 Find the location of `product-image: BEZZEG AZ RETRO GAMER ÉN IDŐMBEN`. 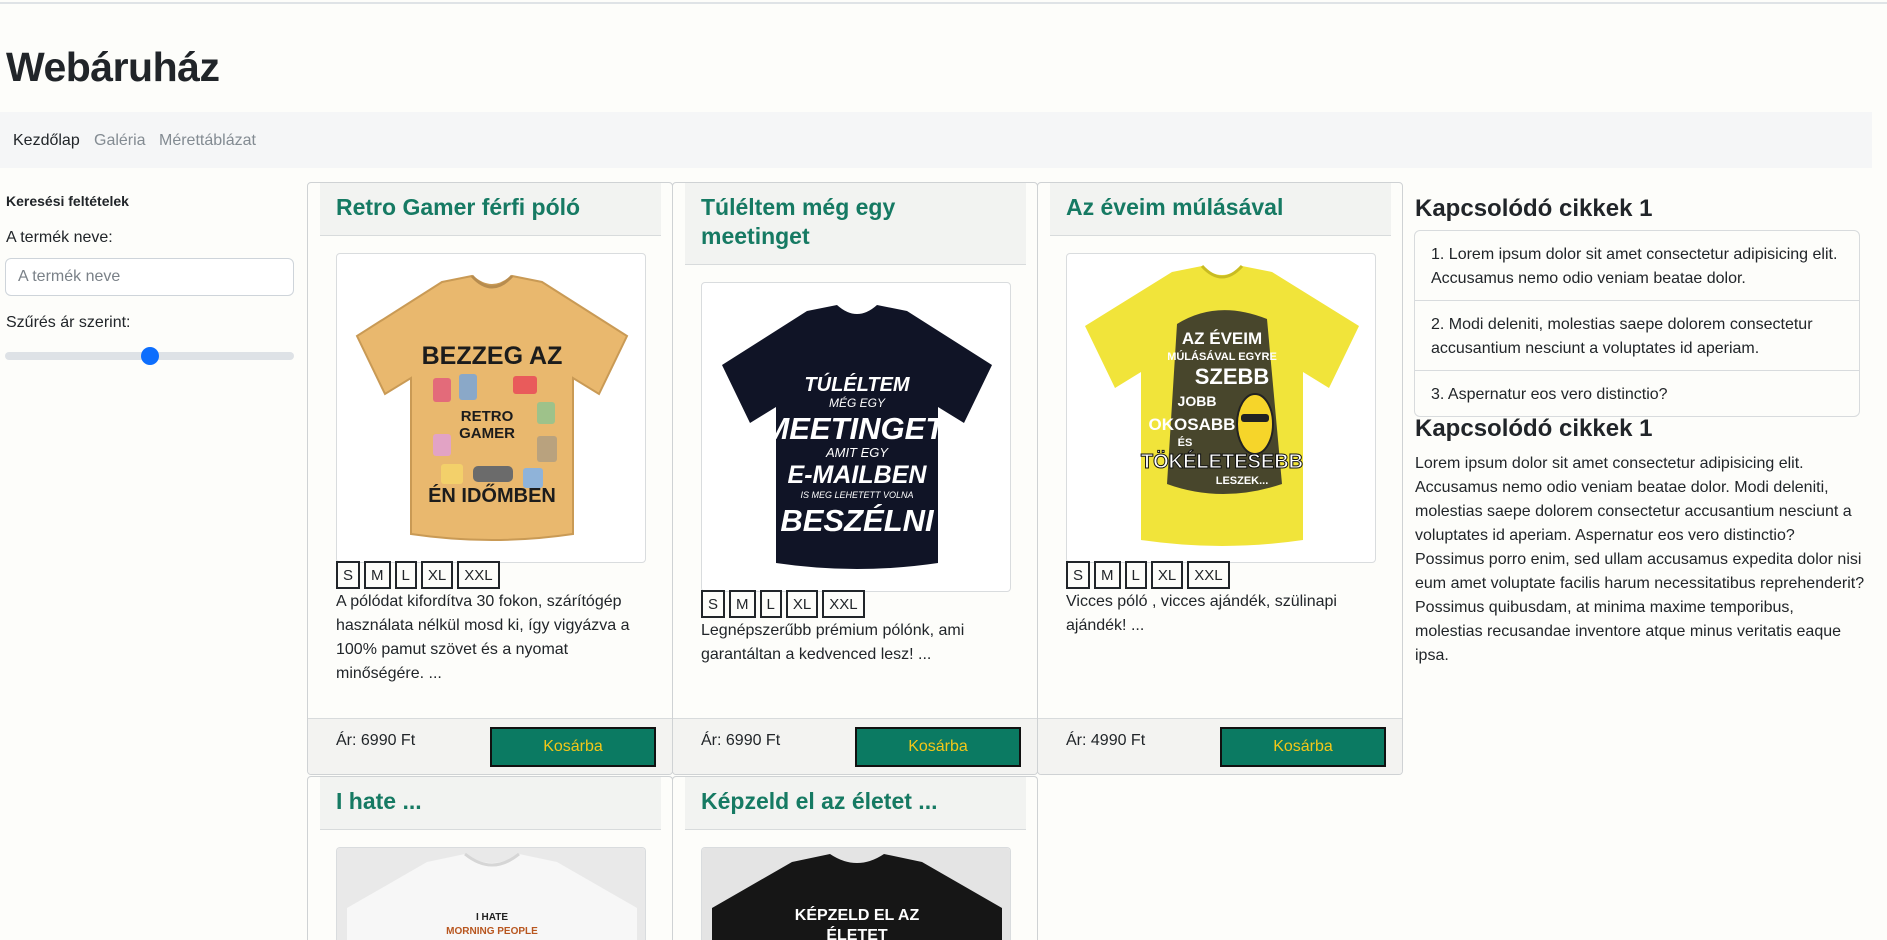

product-image: BEZZEG AZ RETRO GAMER ÉN IDŐMBEN is located at coordinates (491, 408).